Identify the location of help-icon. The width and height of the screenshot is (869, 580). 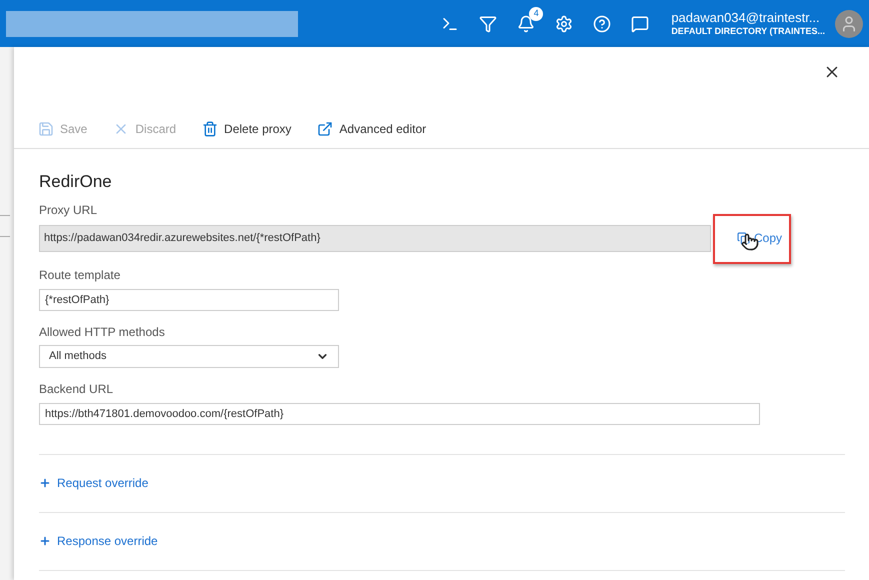
(602, 23).